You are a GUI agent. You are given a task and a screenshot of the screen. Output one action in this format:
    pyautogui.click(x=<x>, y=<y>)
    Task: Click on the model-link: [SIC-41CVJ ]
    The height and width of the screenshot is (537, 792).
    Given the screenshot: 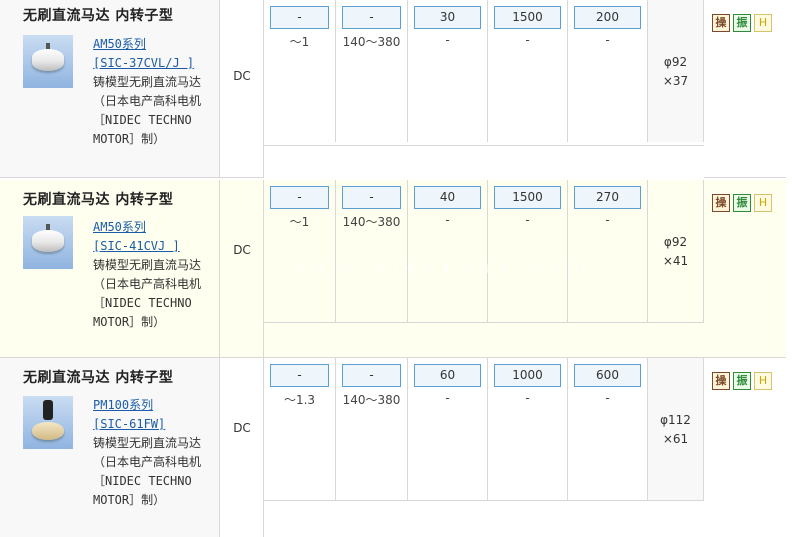 What is the action you would take?
    pyautogui.click(x=155, y=246)
    